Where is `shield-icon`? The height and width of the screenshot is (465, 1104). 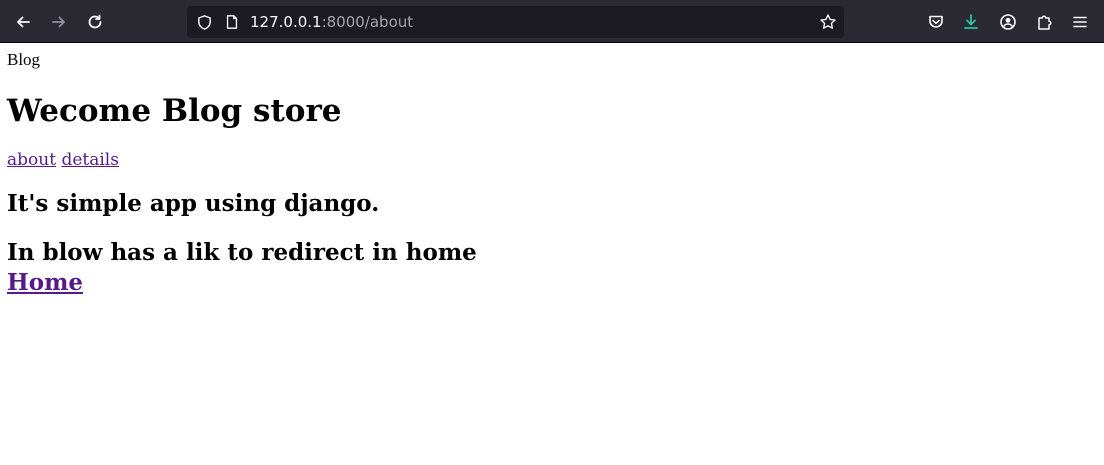
shield-icon is located at coordinates (204, 22).